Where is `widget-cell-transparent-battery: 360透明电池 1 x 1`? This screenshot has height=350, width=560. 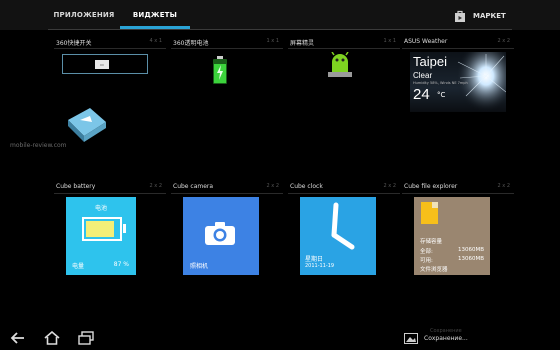
widget-cell-transparent-battery: 360透明电池 1 x 1 is located at coordinates (227, 103).